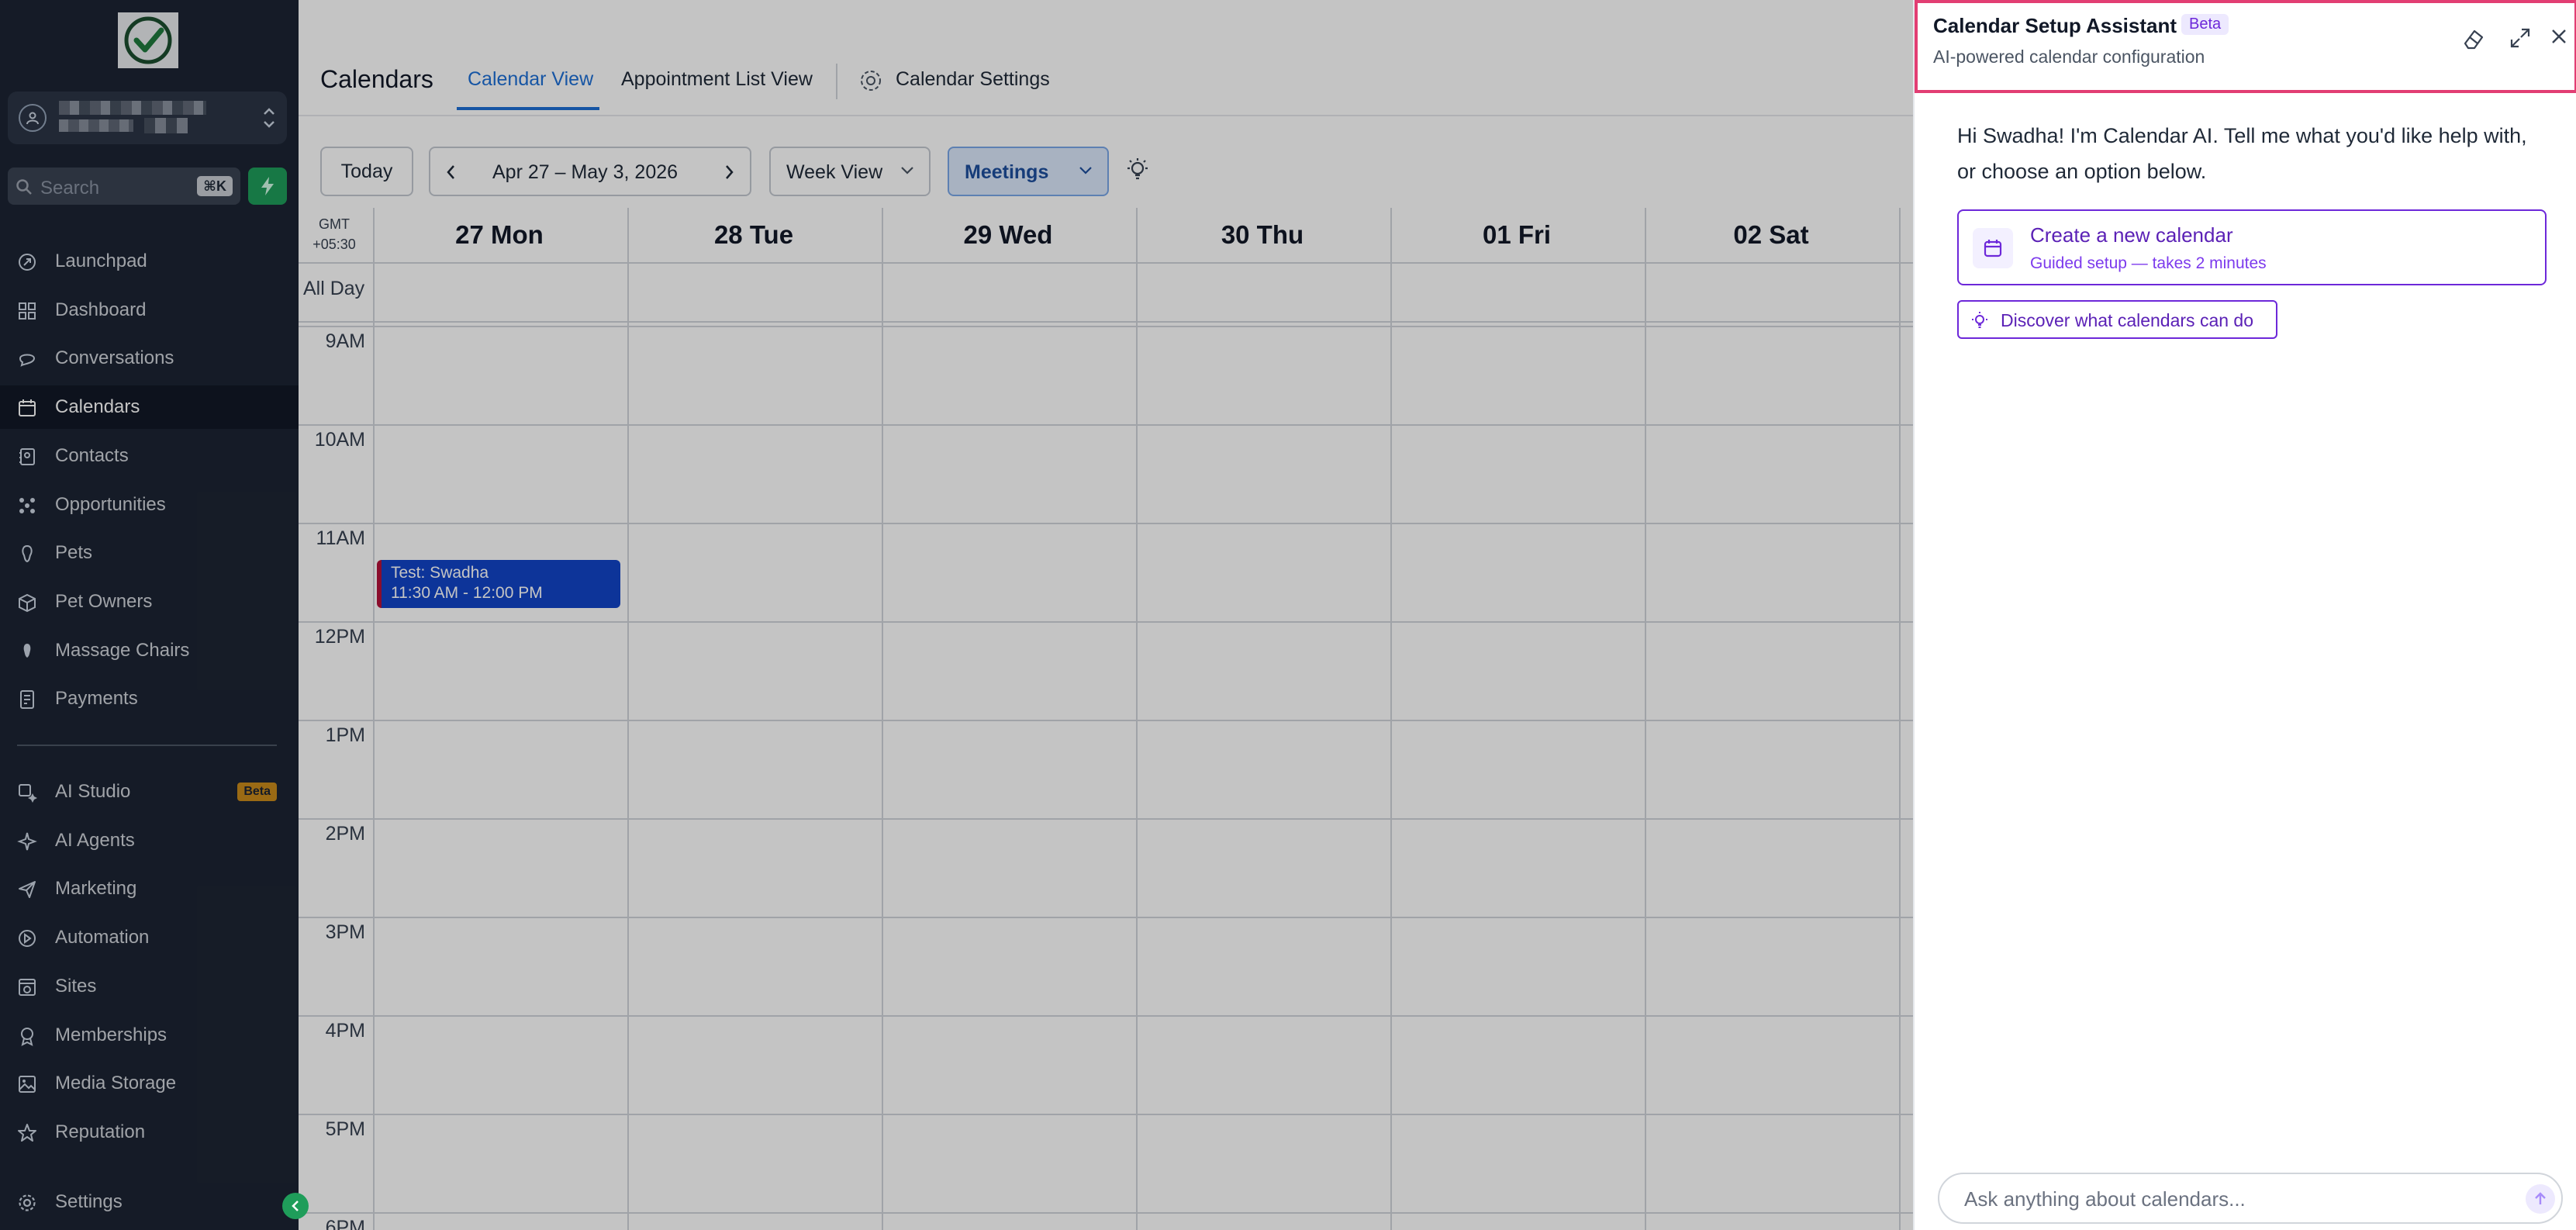 The image size is (2576, 1230). Describe the element at coordinates (70, 189) in the screenshot. I see `search-placeholder: Search` at that location.